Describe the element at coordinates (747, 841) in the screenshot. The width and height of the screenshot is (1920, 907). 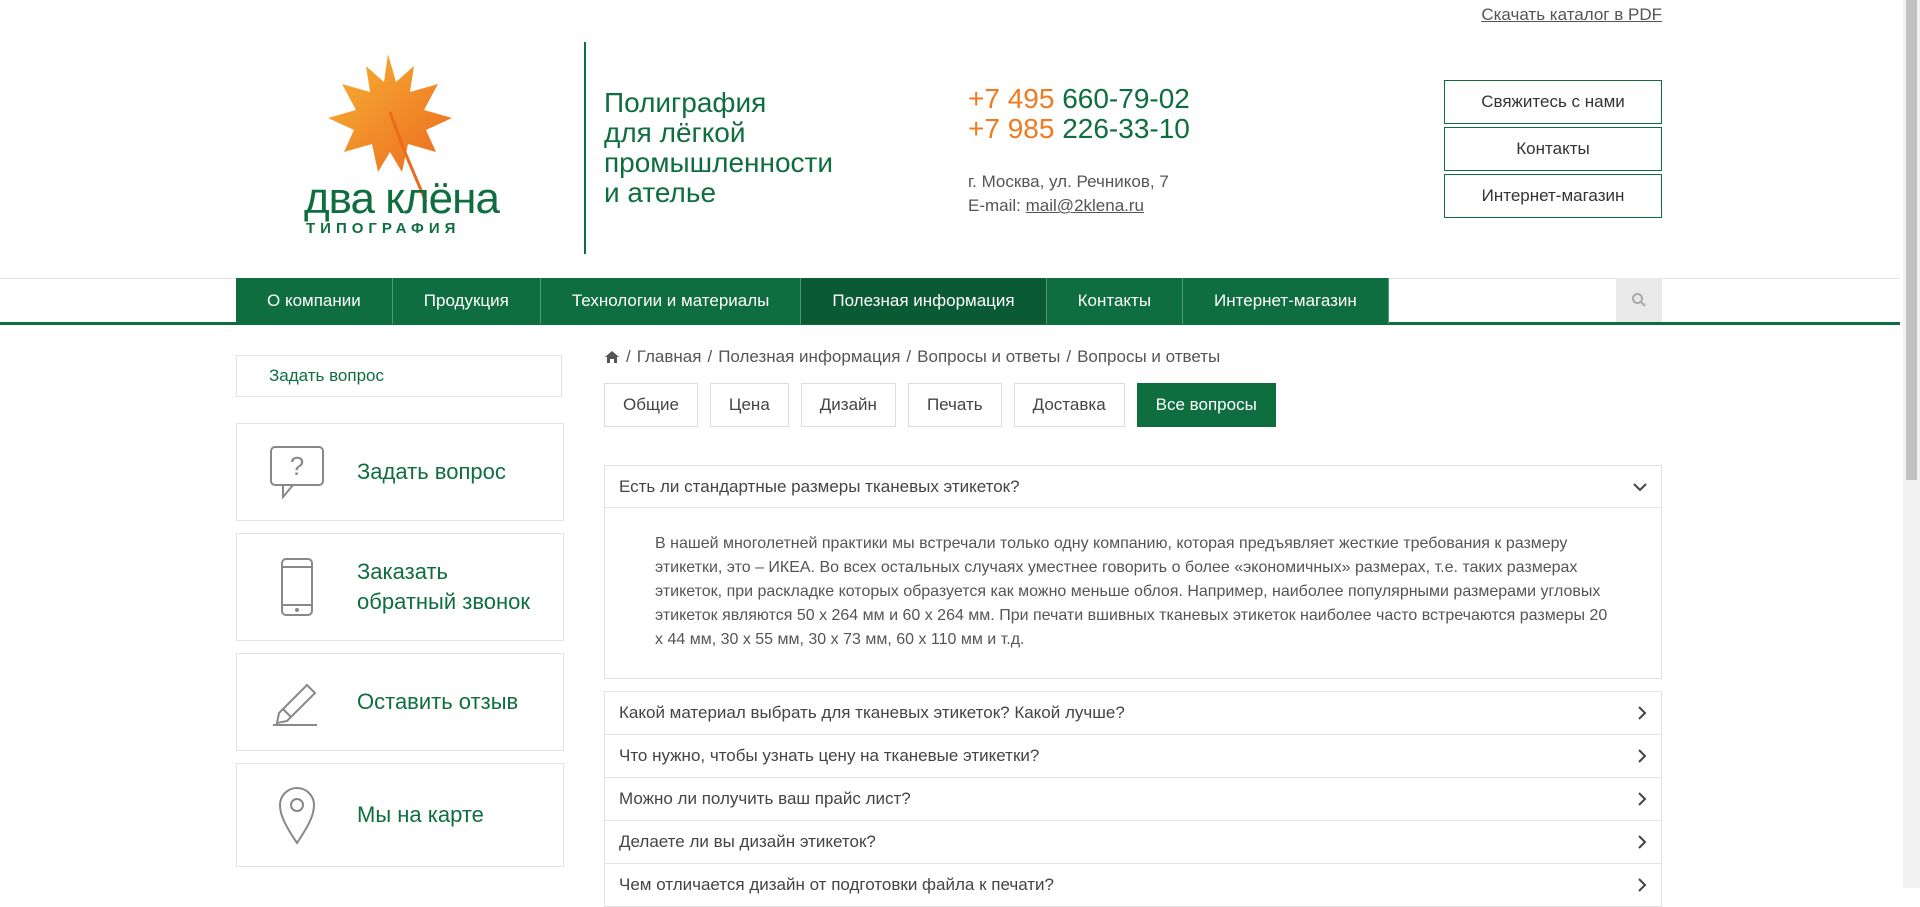
I see `faq-question: Делаете ли вы дизайн этикеток?` at that location.